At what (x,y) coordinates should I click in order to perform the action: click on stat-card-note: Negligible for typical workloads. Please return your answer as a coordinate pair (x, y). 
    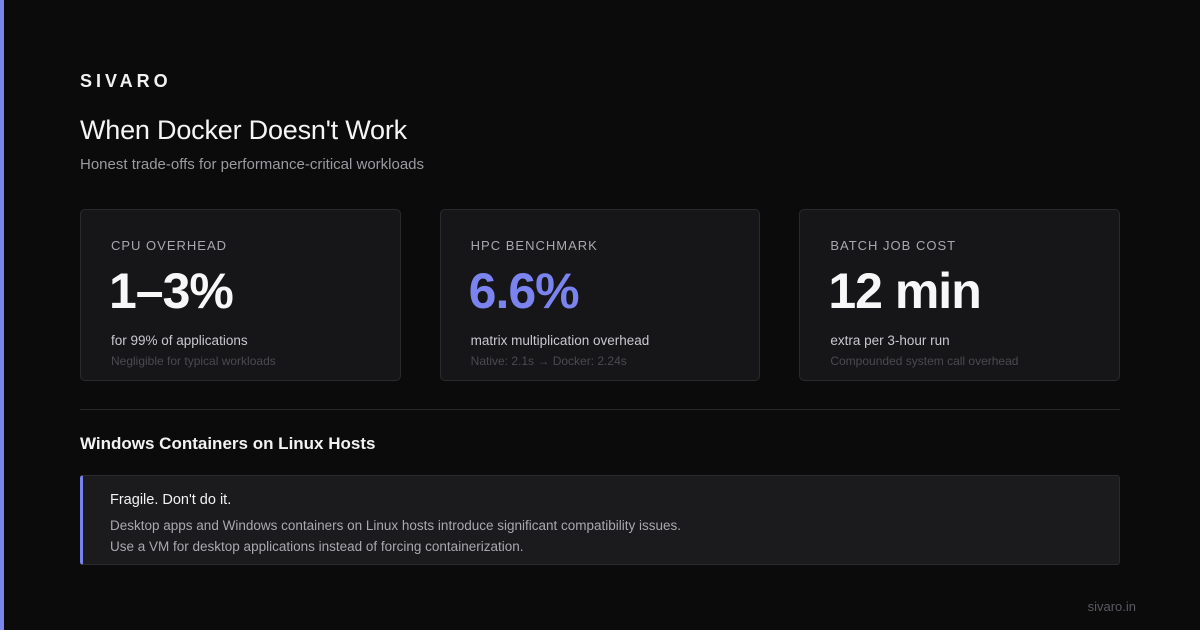
    Looking at the image, I should click on (193, 361).